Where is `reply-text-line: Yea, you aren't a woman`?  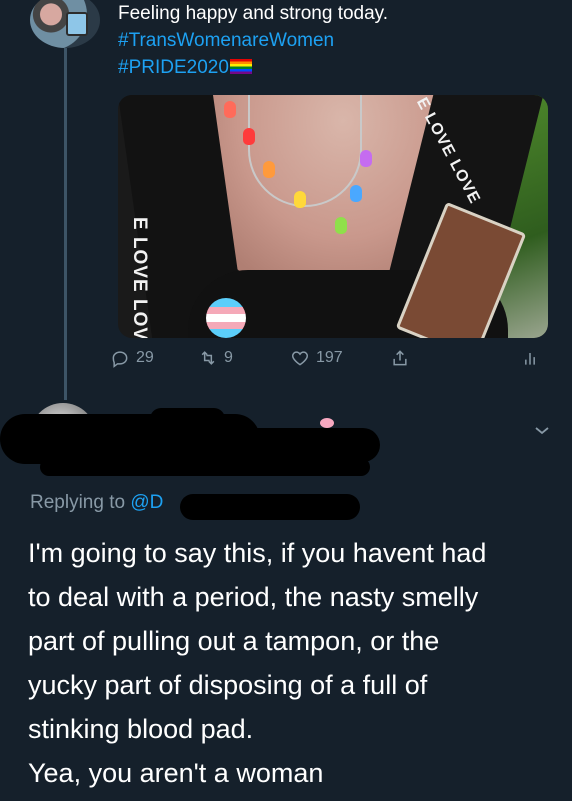
reply-text-line: Yea, you aren't a woman is located at coordinates (176, 773).